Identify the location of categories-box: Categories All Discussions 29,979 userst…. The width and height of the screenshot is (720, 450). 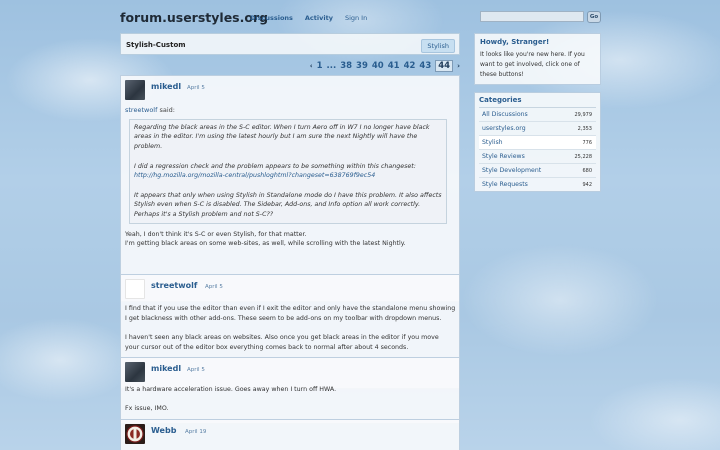
(537, 142).